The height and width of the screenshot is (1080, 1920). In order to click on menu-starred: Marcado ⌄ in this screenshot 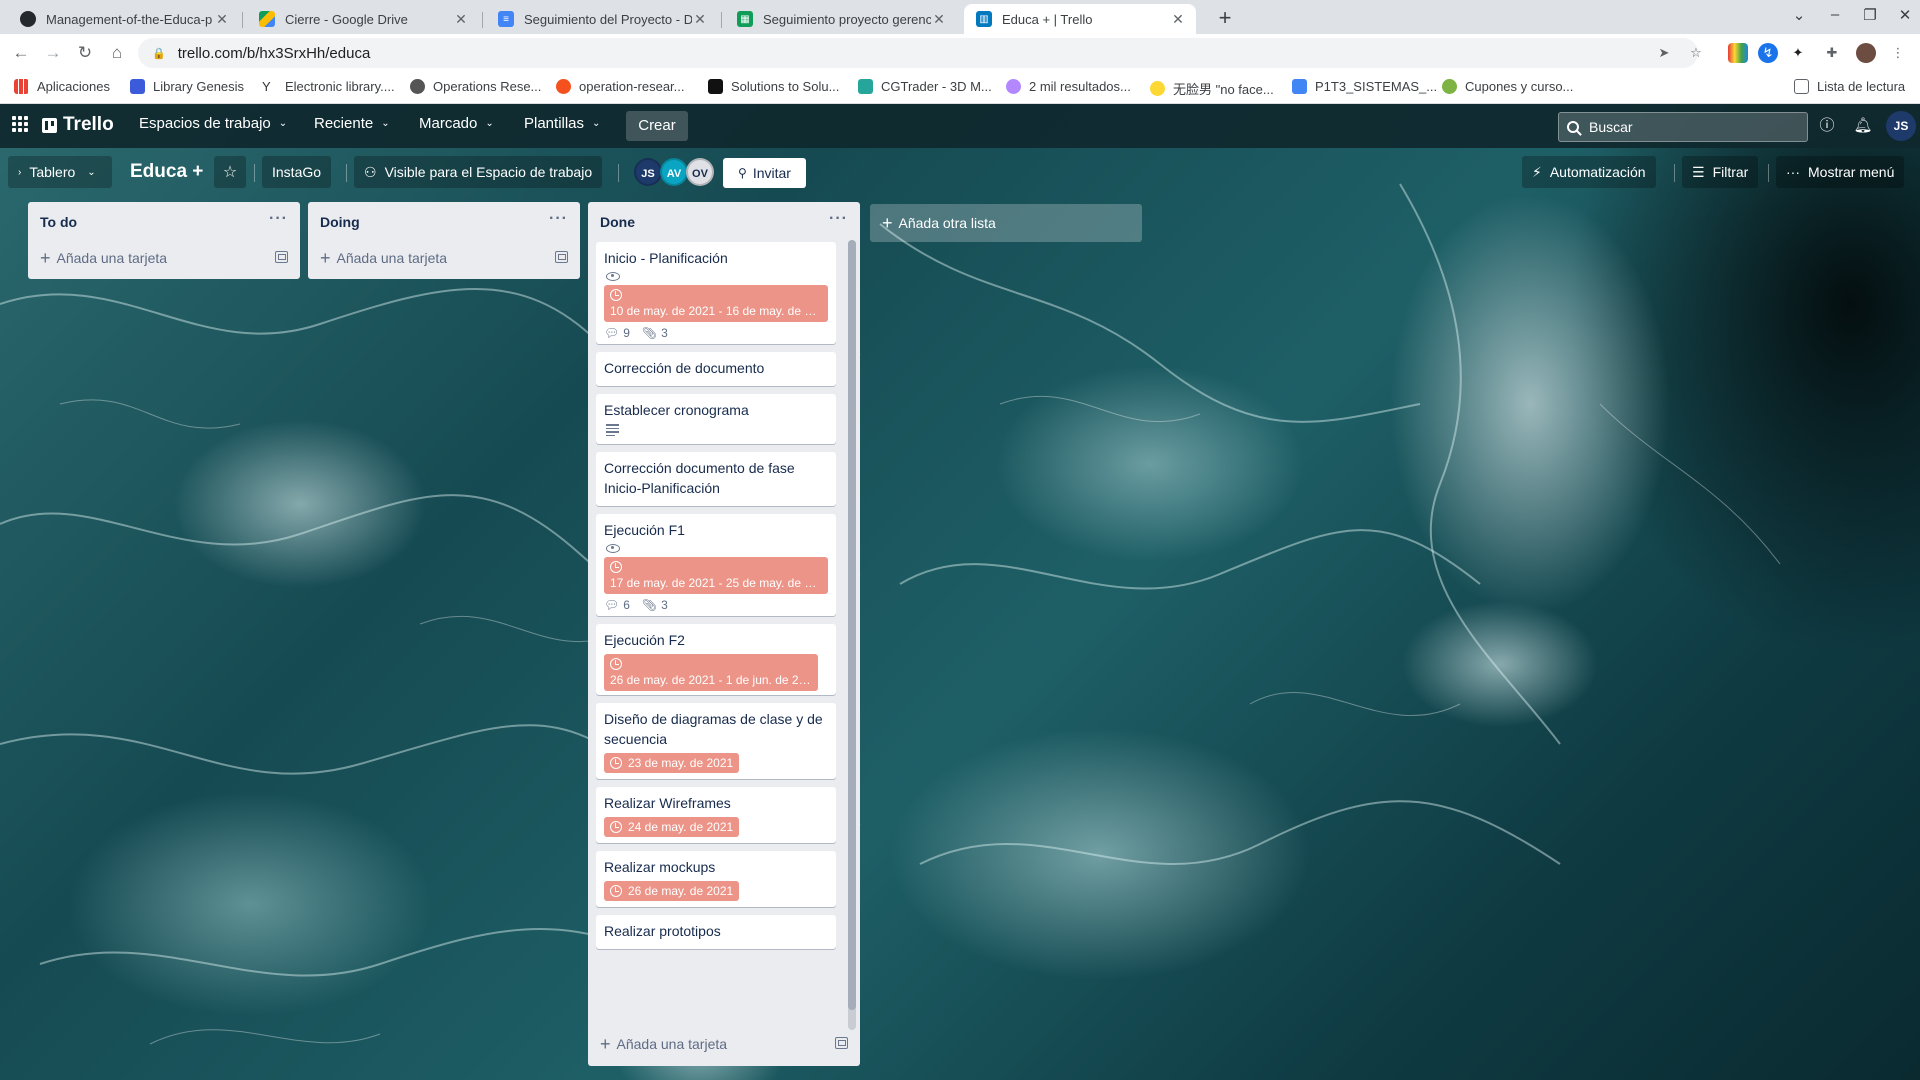, I will do `click(456, 123)`.